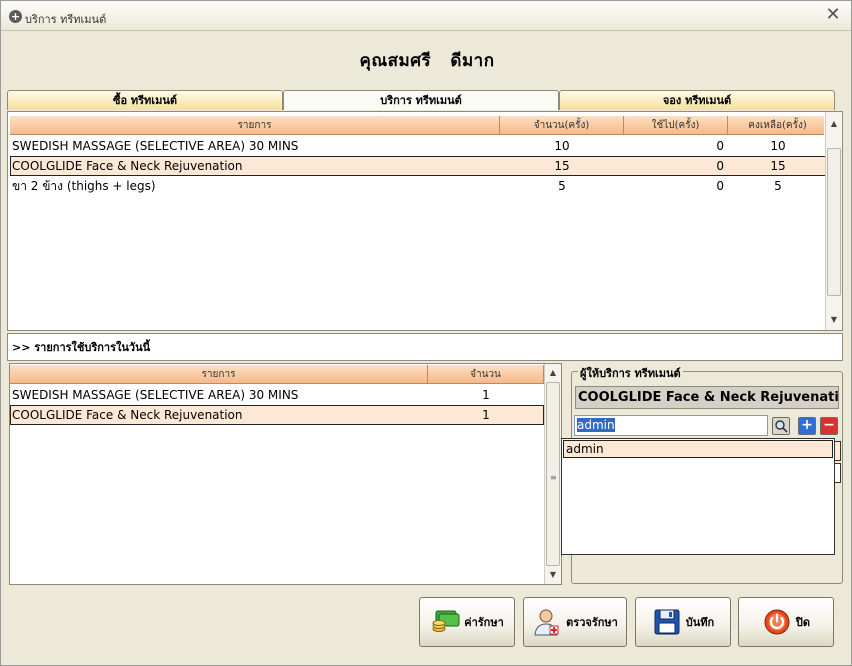 This screenshot has height=666, width=852. I want to click on plus-icon: +, so click(807, 425).